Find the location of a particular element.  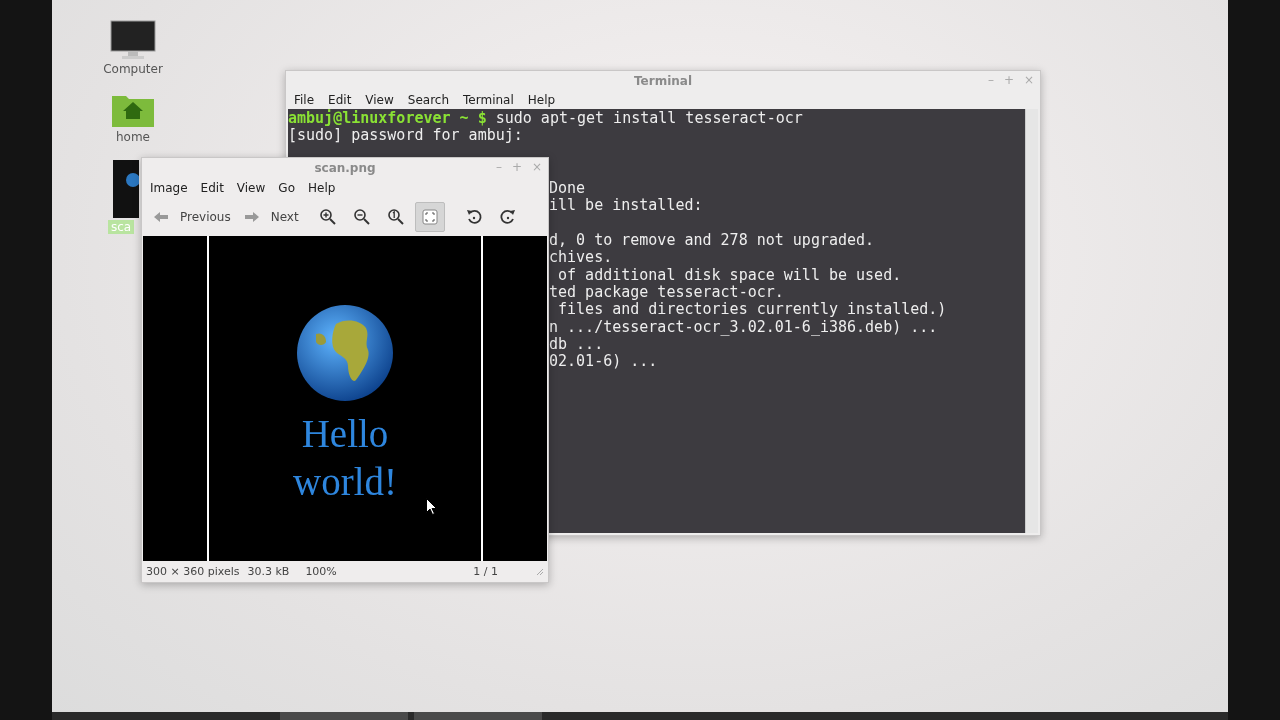

right-arrow-icon is located at coordinates (251, 217).